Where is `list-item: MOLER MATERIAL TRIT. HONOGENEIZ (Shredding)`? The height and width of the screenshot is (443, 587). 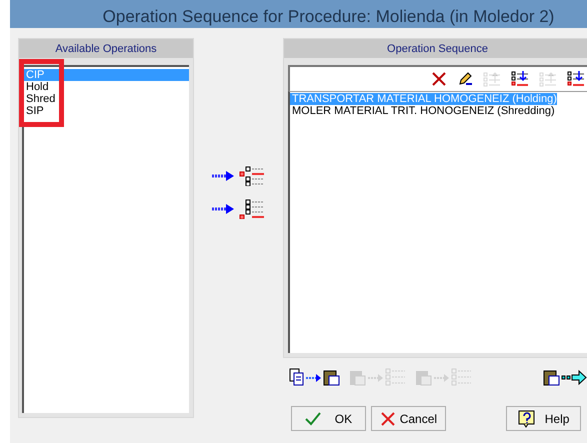
list-item: MOLER MATERIAL TRIT. HONOGENEIZ (Shredding) is located at coordinates (422, 111).